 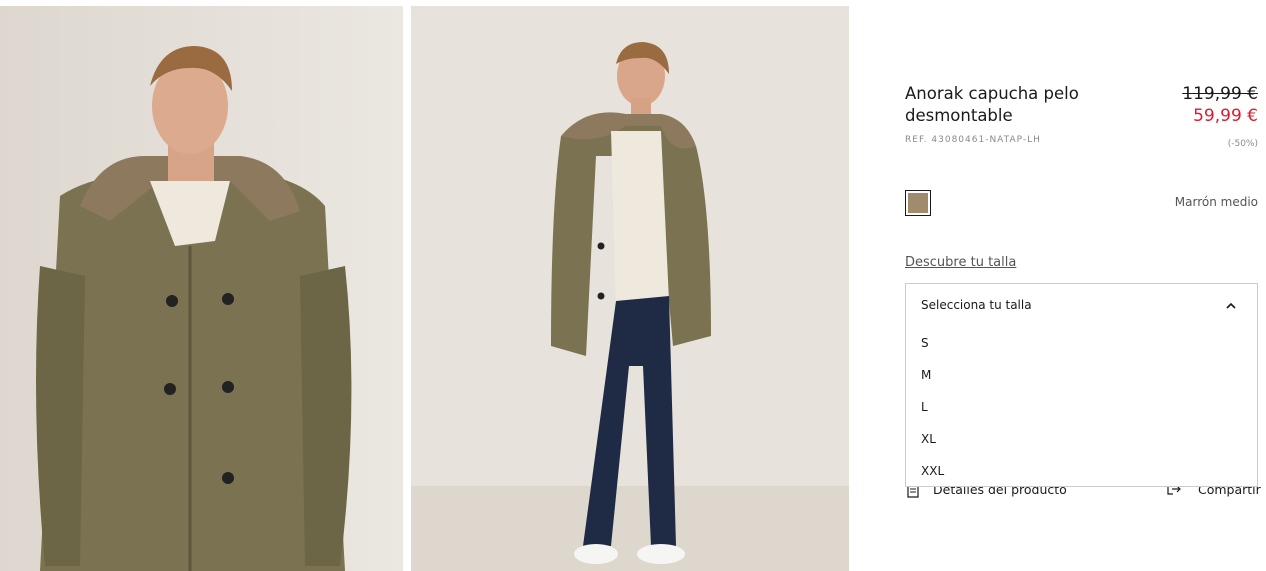 I want to click on size-select-label: Selecciona tu talla, so click(x=976, y=305).